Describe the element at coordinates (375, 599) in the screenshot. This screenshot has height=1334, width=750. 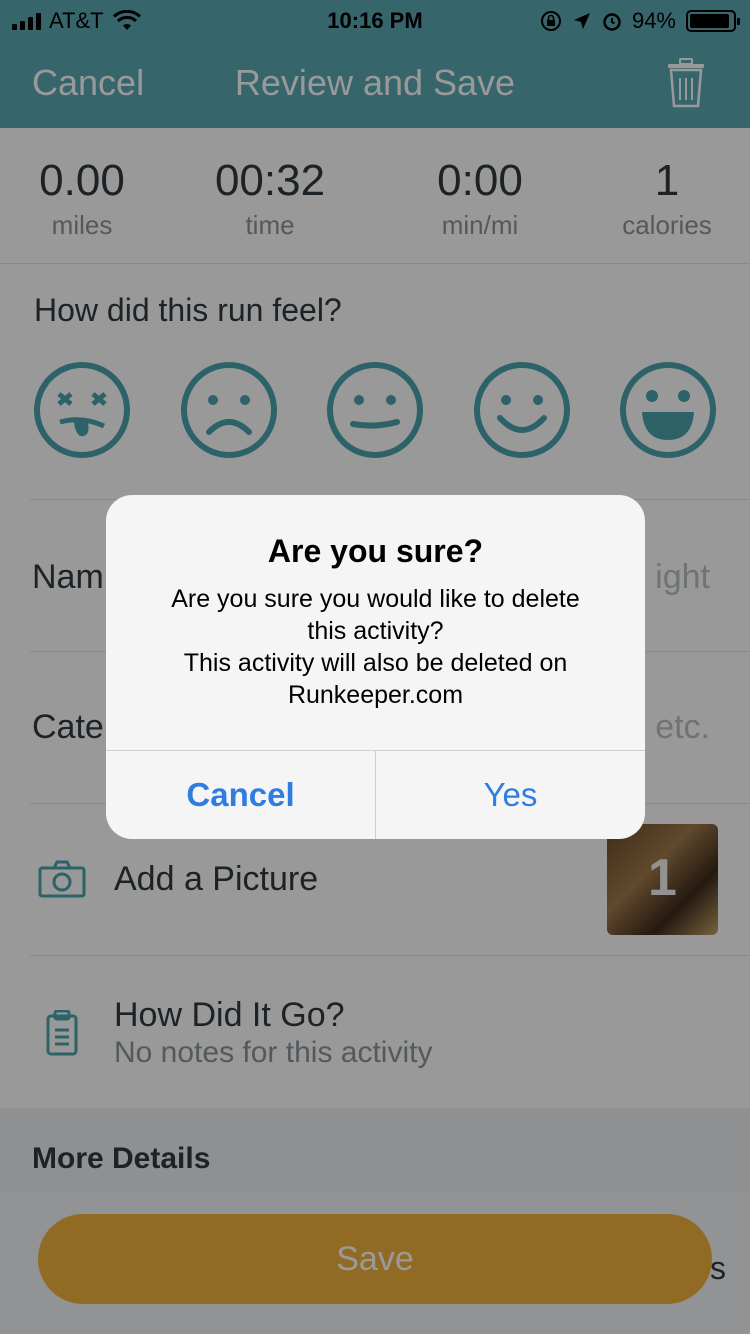
I see `alert-message-line: Are you sure you would like to delete` at that location.